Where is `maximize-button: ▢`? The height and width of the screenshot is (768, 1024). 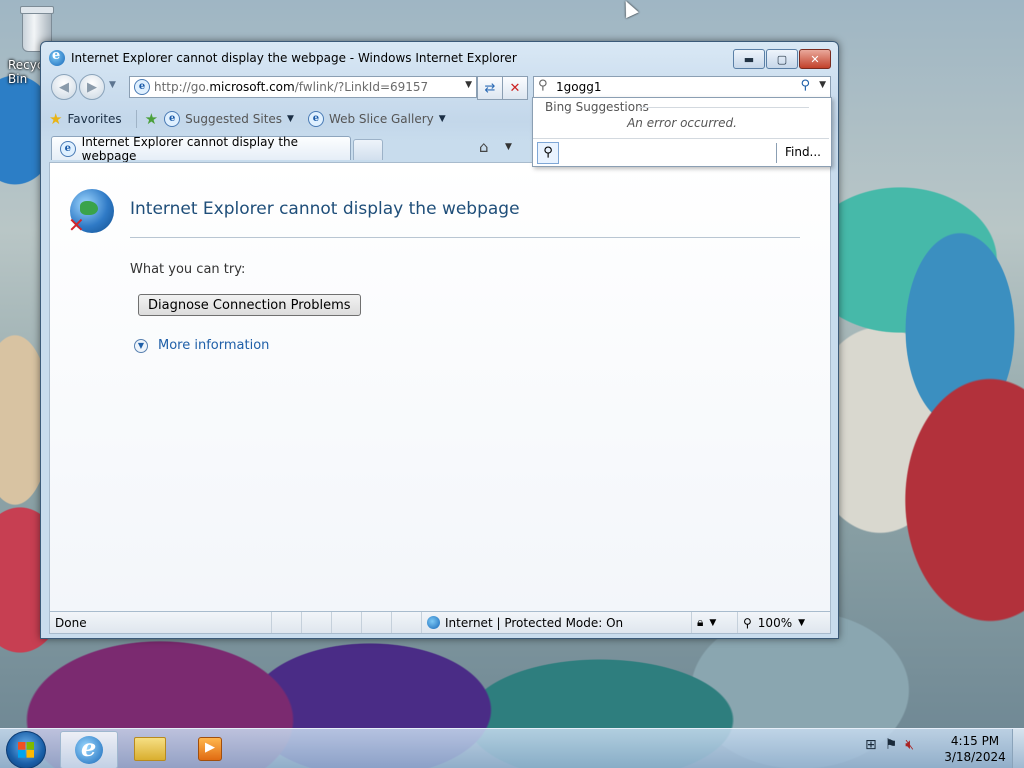
maximize-button: ▢ is located at coordinates (782, 59).